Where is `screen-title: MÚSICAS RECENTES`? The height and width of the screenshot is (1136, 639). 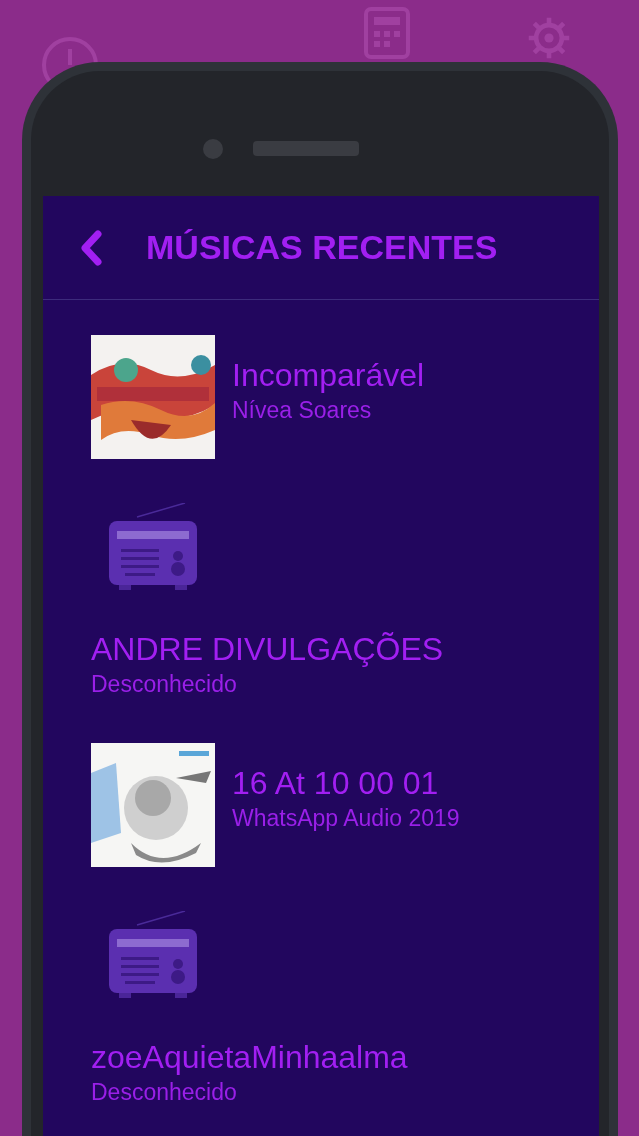
screen-title: MÚSICAS RECENTES is located at coordinates (322, 247).